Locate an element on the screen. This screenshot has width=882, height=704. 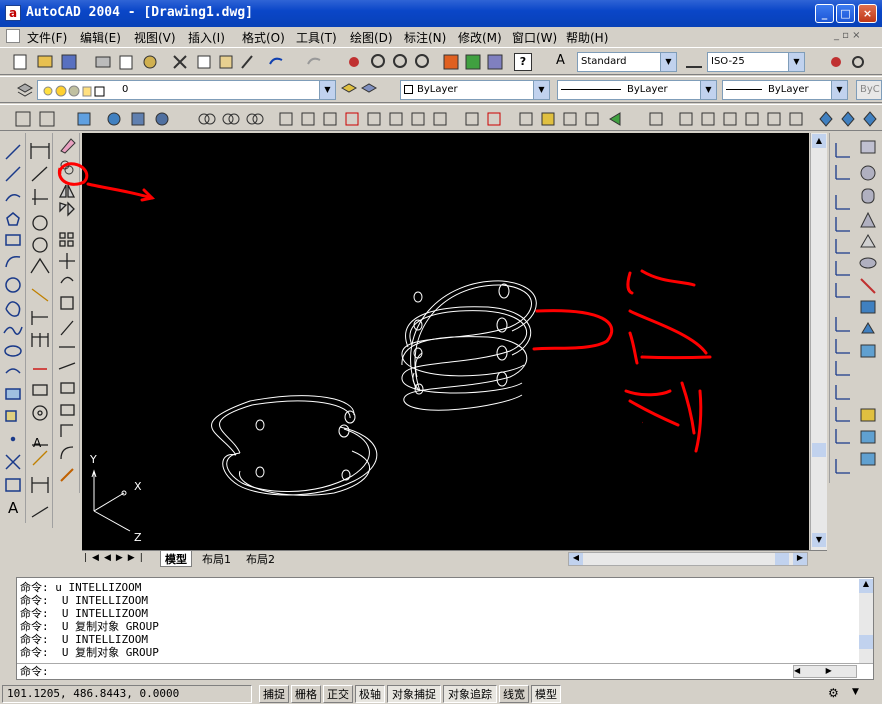
command-hscroll: ◀ ▶ is located at coordinates (825, 671).